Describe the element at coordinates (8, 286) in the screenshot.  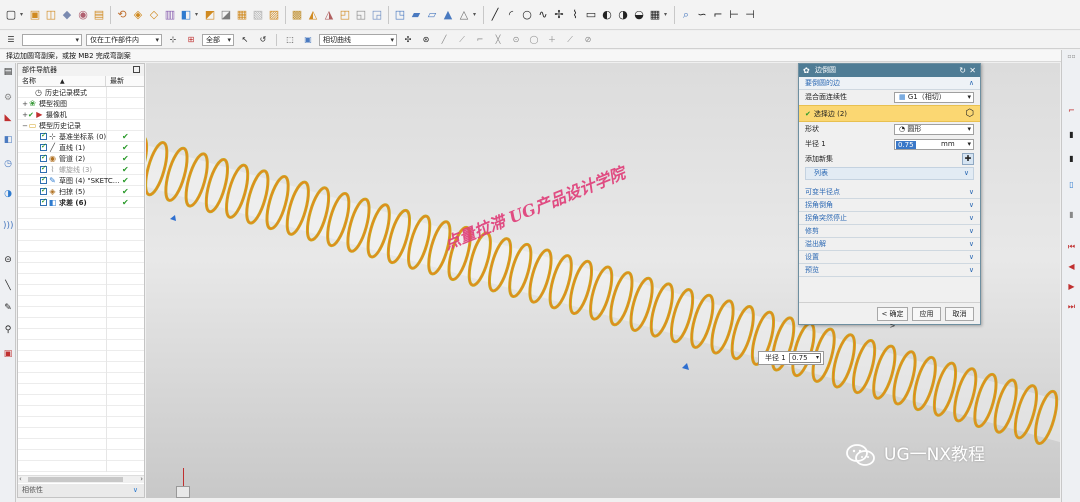
I see `system-scene-tab-icon: ╲` at that location.